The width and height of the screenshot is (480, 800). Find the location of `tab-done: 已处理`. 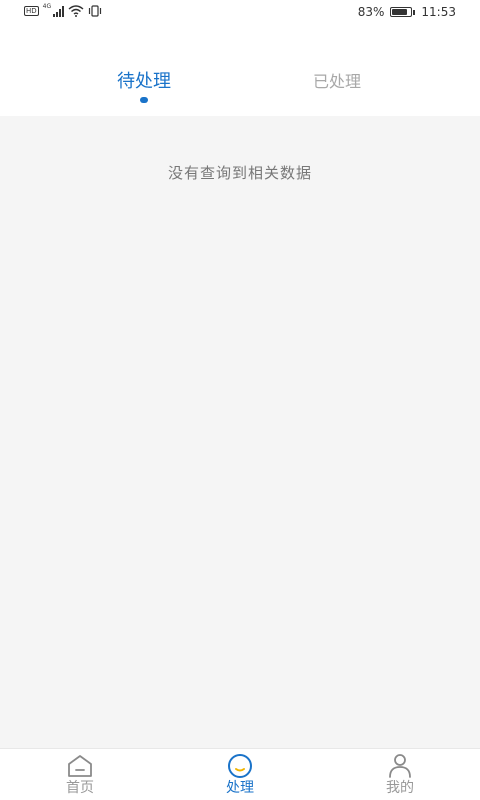

tab-done: 已处理 is located at coordinates (337, 82).